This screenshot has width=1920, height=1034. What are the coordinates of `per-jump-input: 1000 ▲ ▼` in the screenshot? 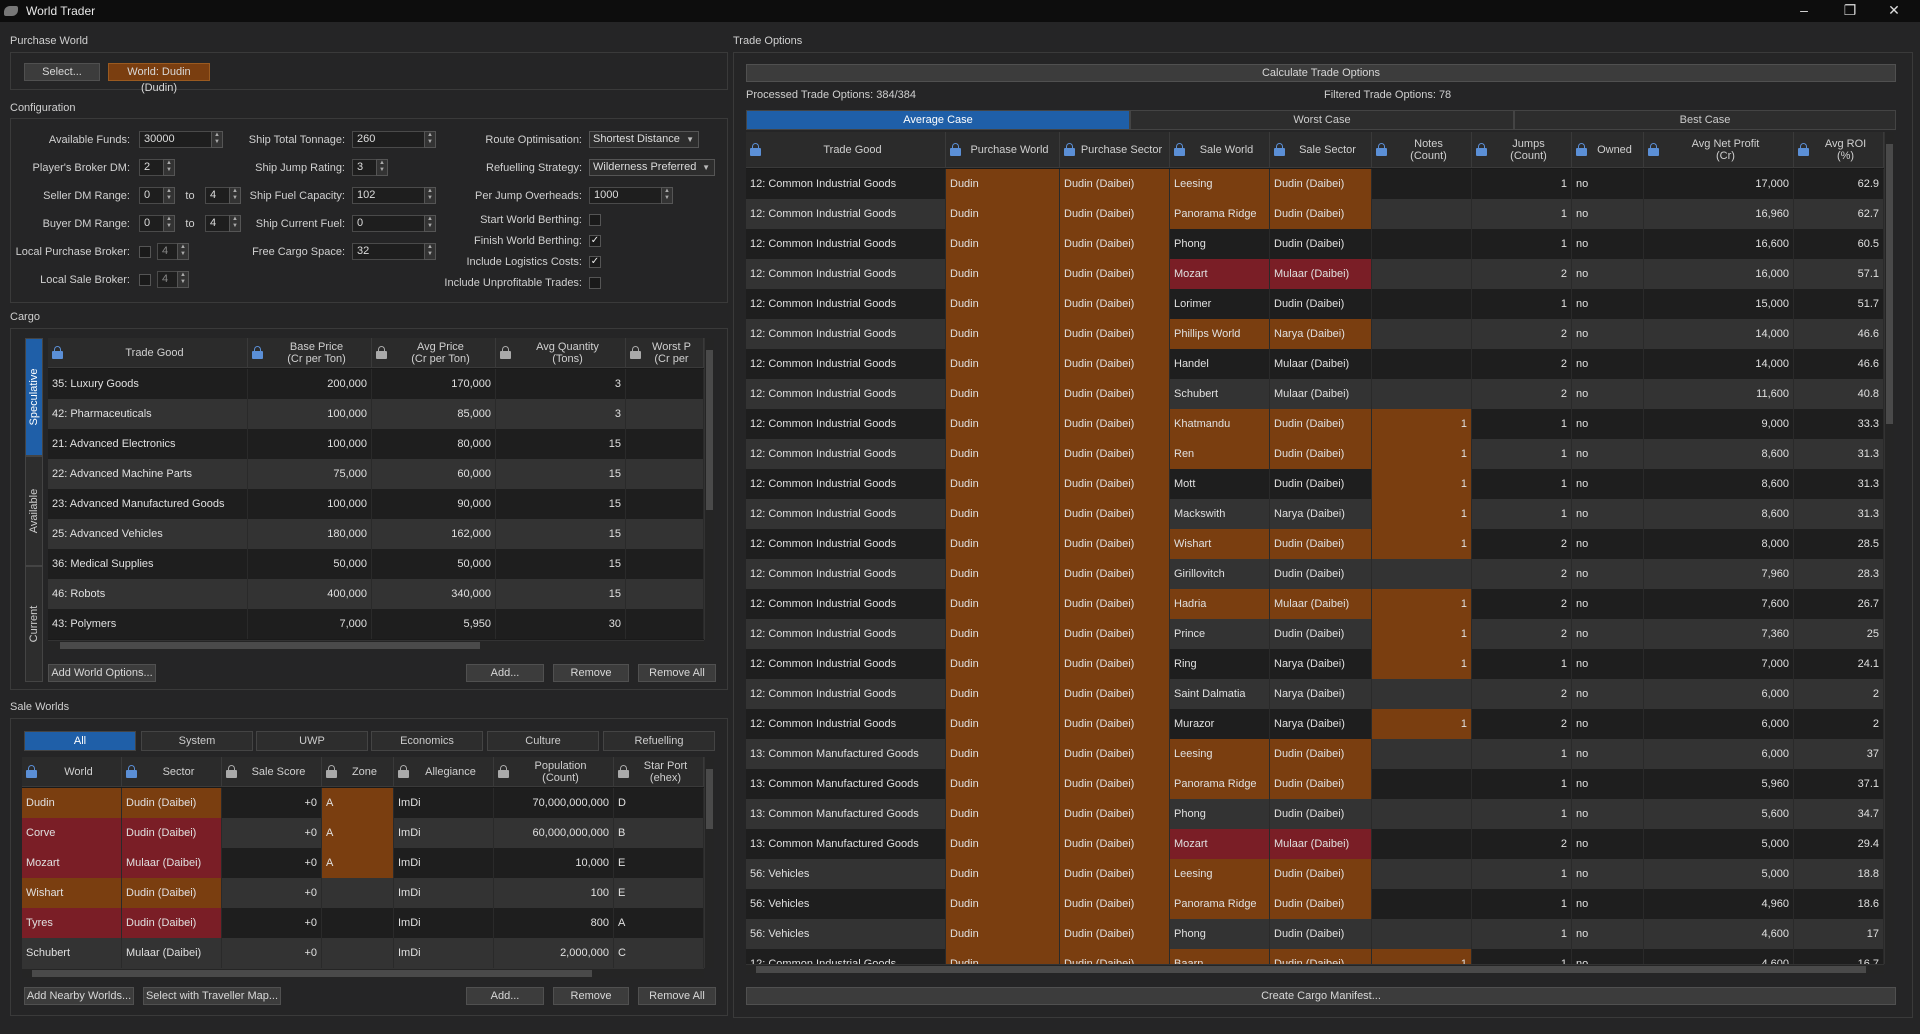 It's located at (631, 195).